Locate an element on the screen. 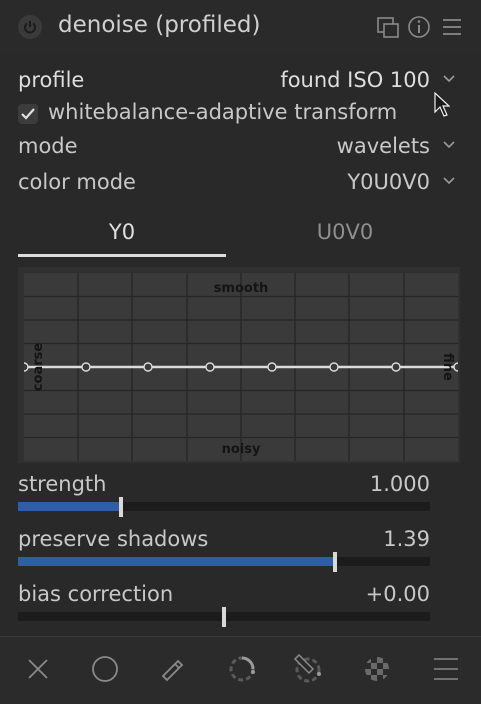  profile-label: profile is located at coordinates (51, 80).